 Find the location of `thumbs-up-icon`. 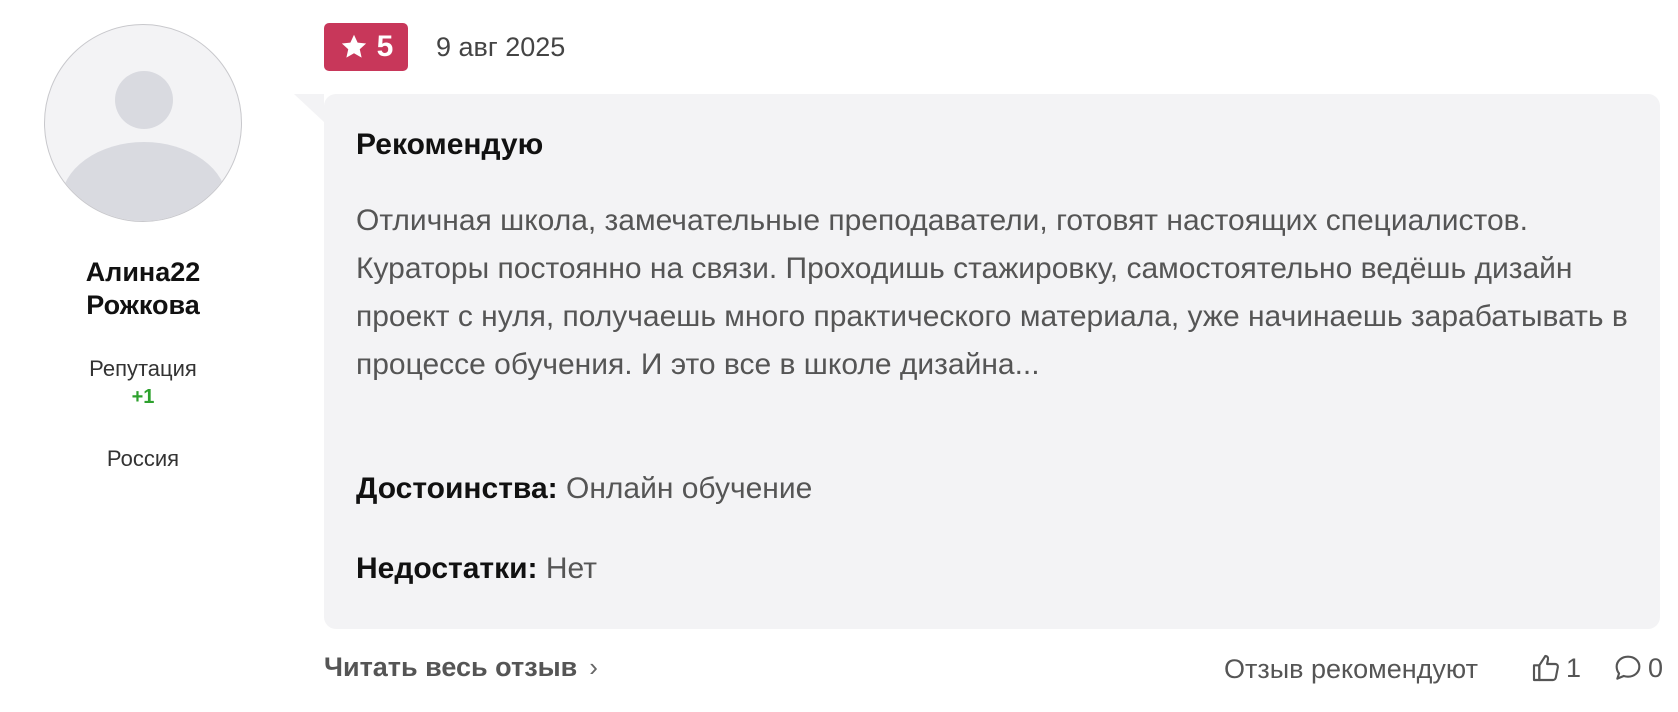

thumbs-up-icon is located at coordinates (1545, 668).